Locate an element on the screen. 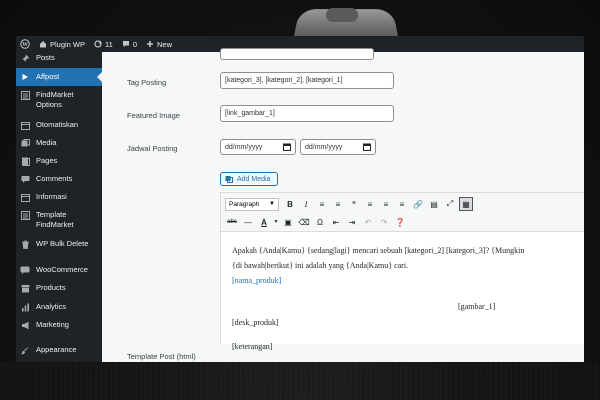 Image resolution: width=600 pixels, height=400 pixels. sidebar-item-media: Media is located at coordinates (59, 143).